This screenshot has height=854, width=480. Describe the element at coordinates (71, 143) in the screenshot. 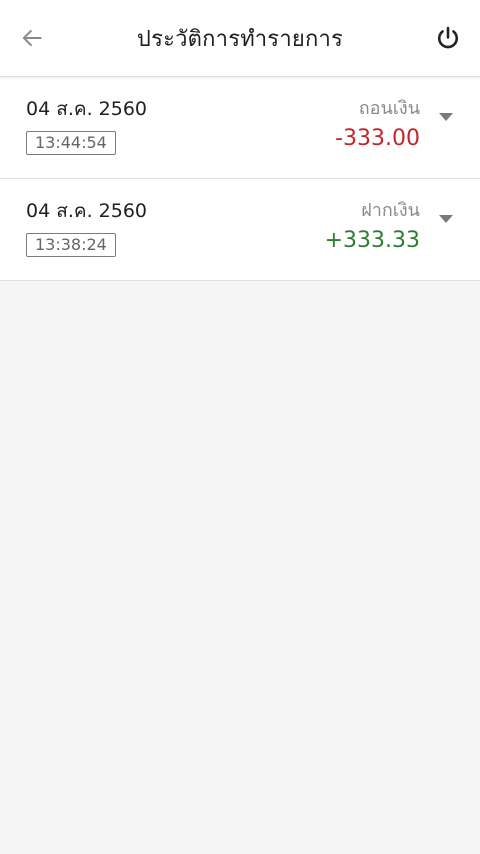

I see `transaction-time-badge: 13:44:54` at that location.